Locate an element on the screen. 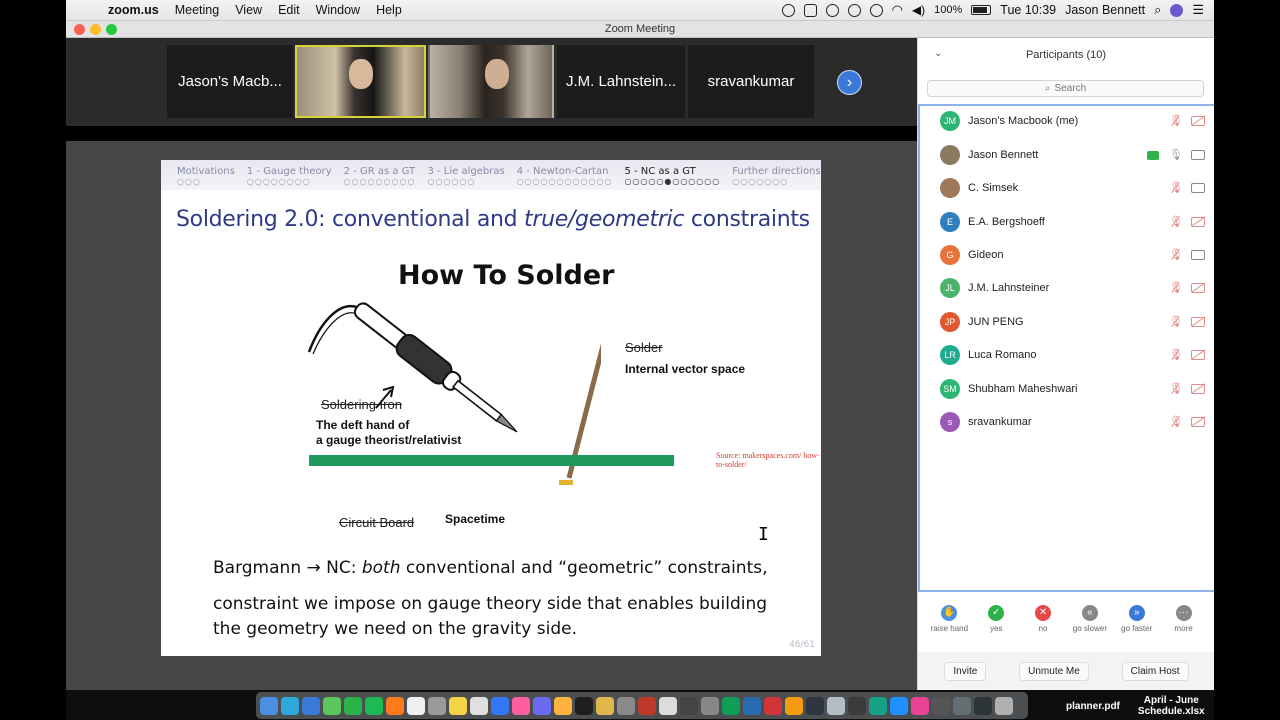 Image resolution: width=1280 pixels, height=720 pixels. invite-button: Invite is located at coordinates (965, 671).